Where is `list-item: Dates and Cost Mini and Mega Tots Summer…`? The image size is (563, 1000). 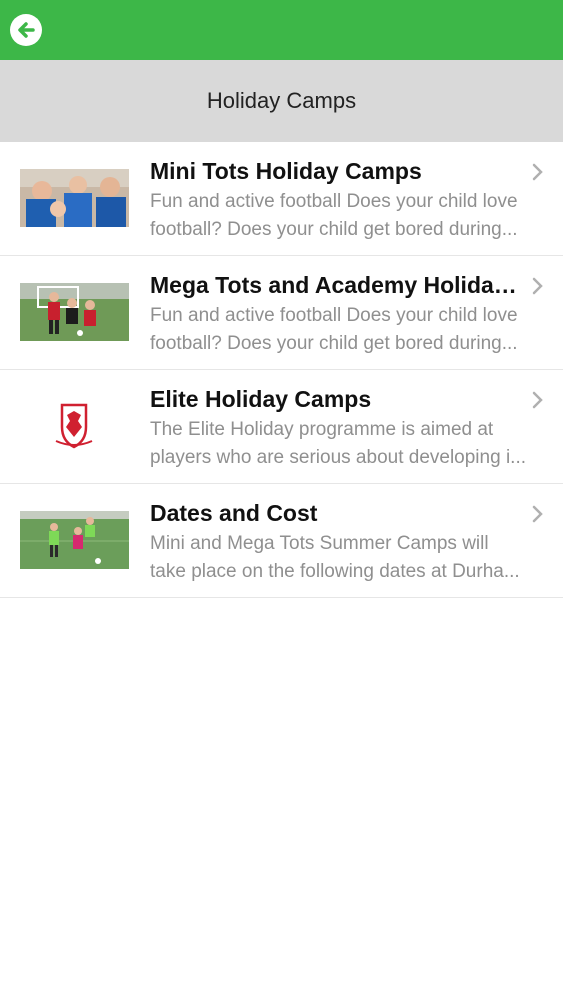
list-item: Dates and Cost Mini and Mega Tots Summer… is located at coordinates (281, 541).